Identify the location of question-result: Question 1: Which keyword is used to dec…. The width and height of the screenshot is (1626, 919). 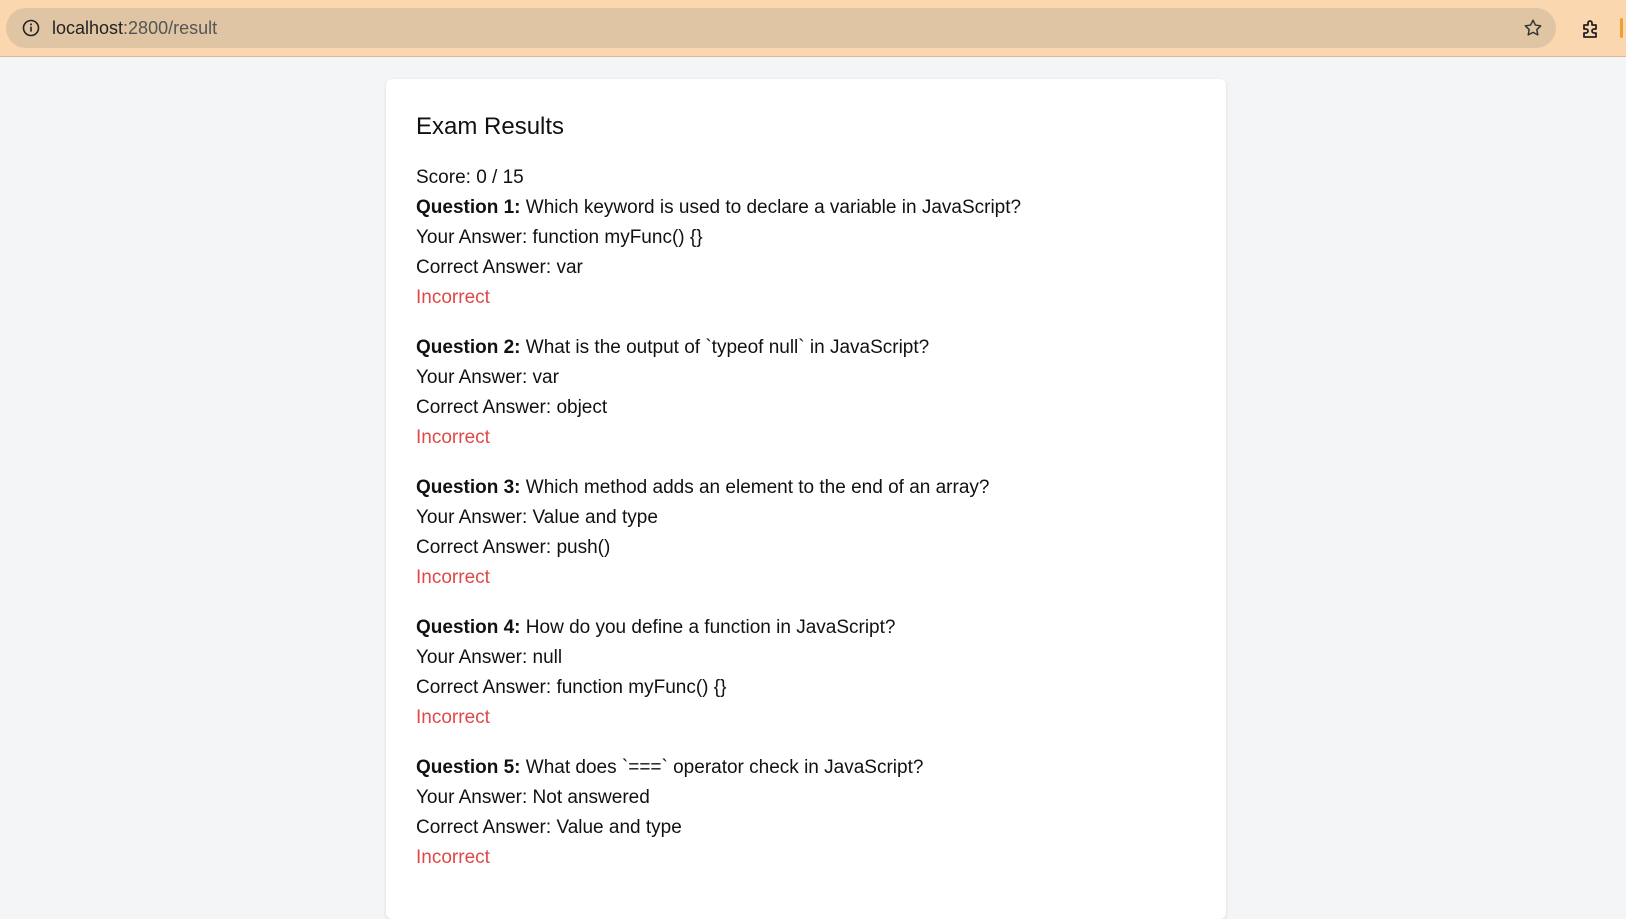
(806, 253).